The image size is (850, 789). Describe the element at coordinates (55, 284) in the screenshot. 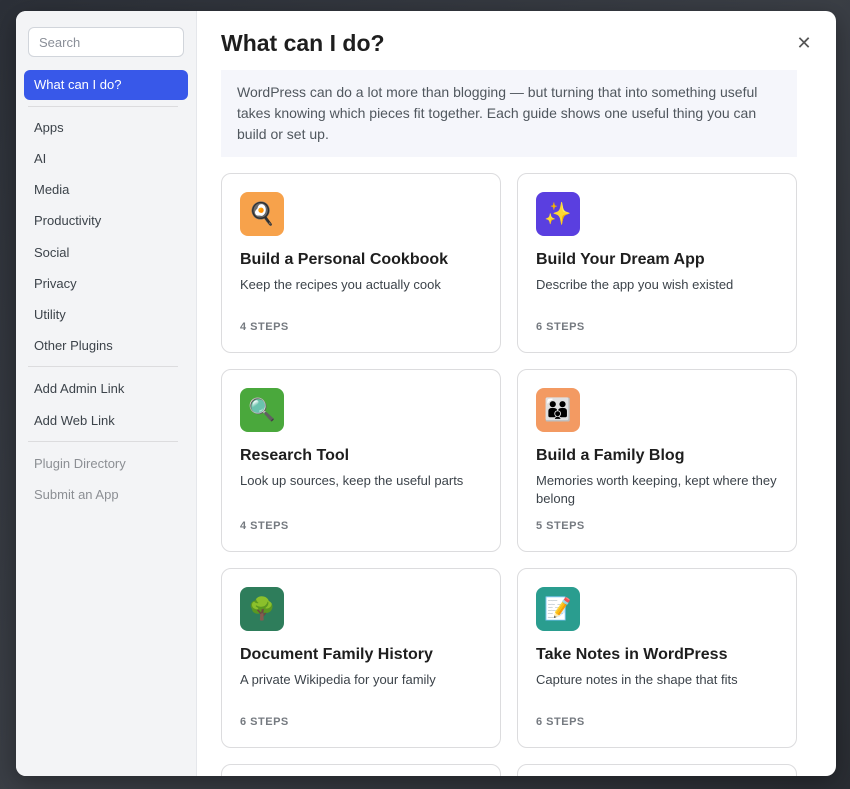

I see `sidebar-item-privacy: Privacy` at that location.